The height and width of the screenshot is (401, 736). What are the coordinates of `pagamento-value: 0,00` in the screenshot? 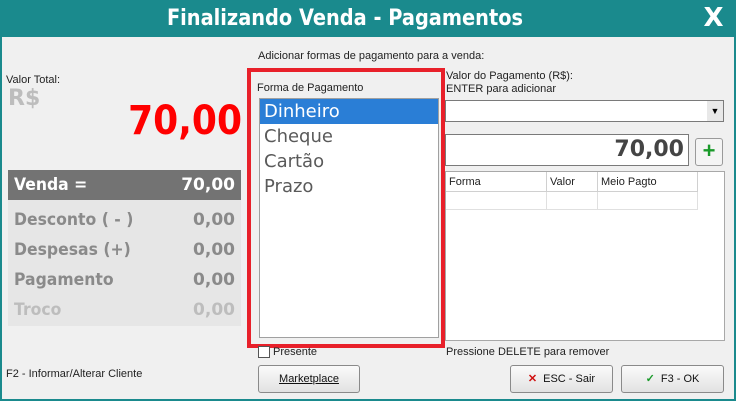 It's located at (214, 280).